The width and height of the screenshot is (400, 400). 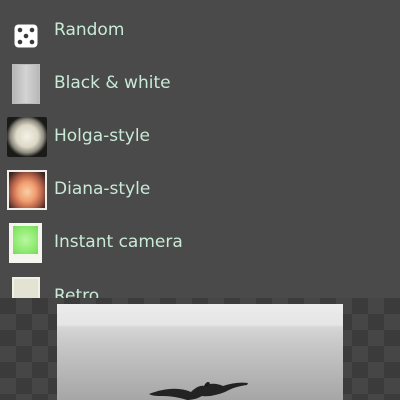 I want to click on holga-thumbnail, so click(x=27, y=137).